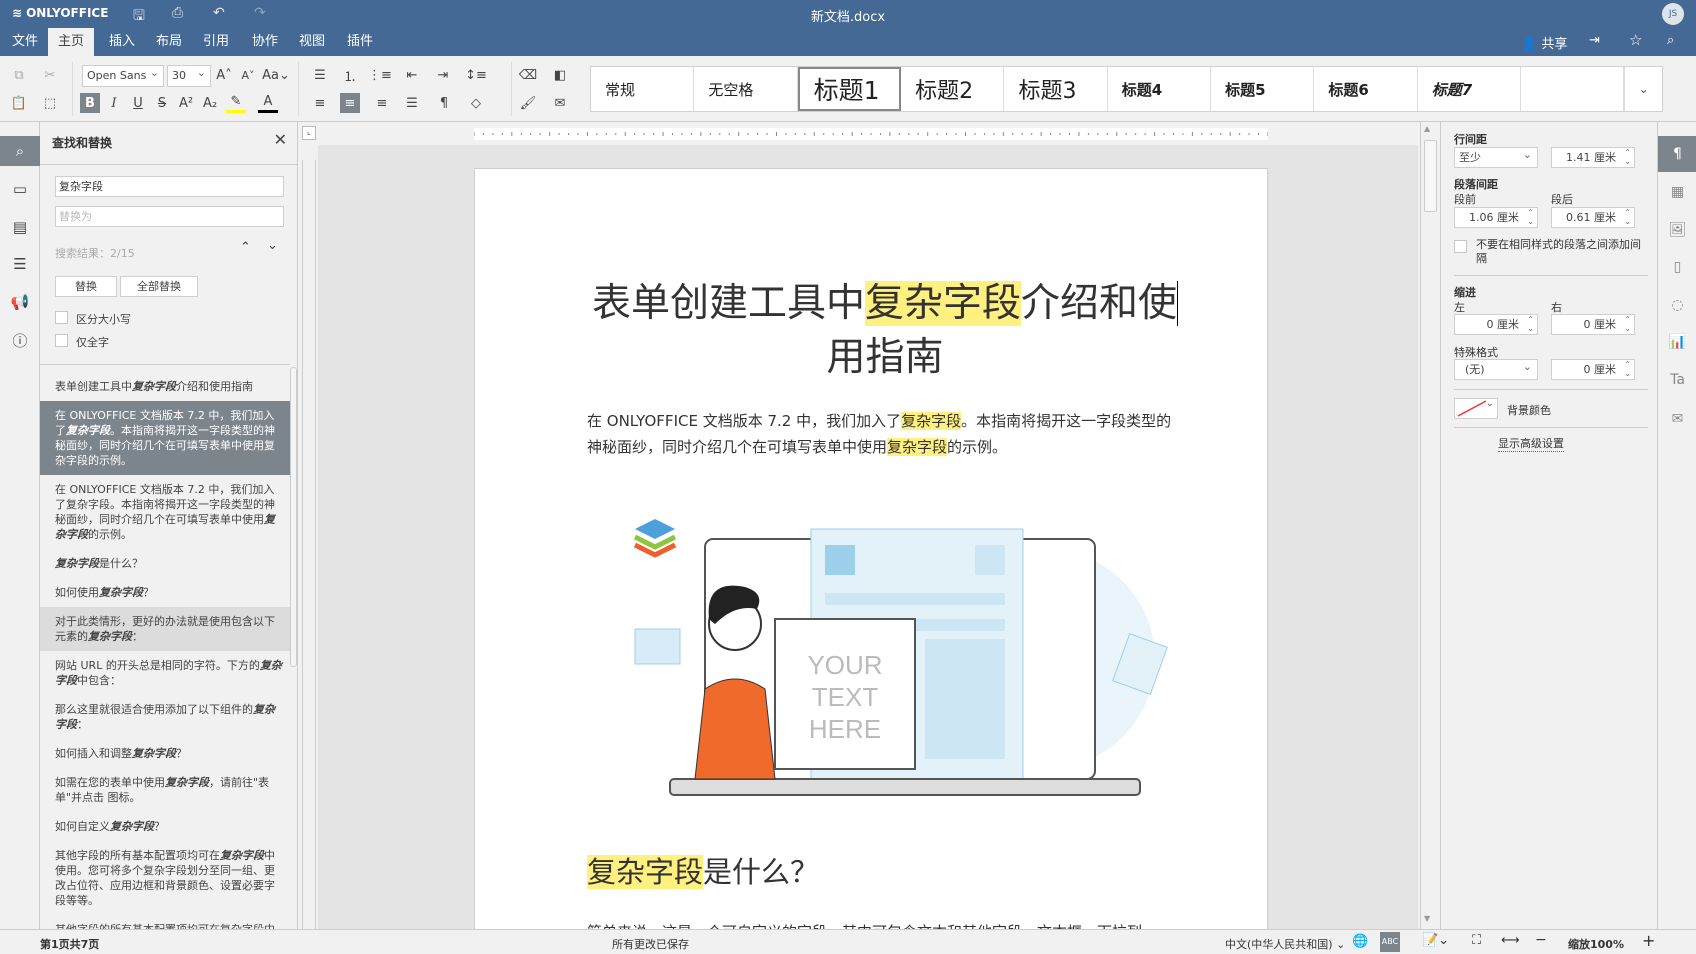 This screenshot has height=954, width=1696. Describe the element at coordinates (236, 103) in the screenshot. I see `highlight-color-icon: ✎` at that location.